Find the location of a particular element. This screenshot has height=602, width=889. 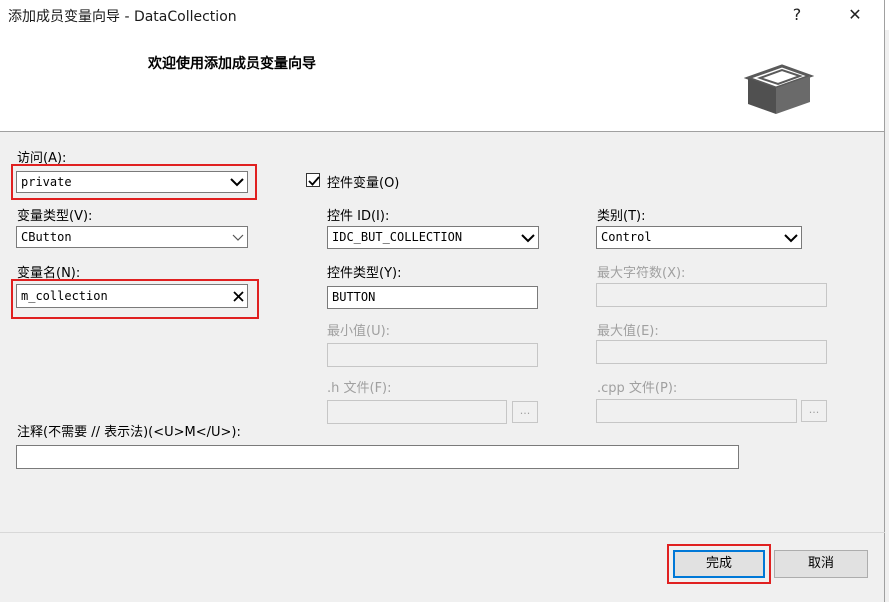

box-icon is located at coordinates (779, 89).